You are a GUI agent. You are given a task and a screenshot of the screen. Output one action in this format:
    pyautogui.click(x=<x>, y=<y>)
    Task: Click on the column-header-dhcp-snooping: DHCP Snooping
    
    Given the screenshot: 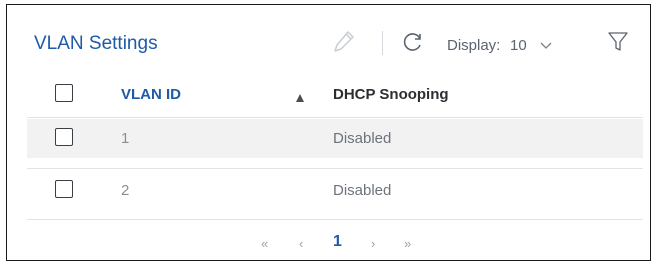 What is the action you would take?
    pyautogui.click(x=391, y=94)
    